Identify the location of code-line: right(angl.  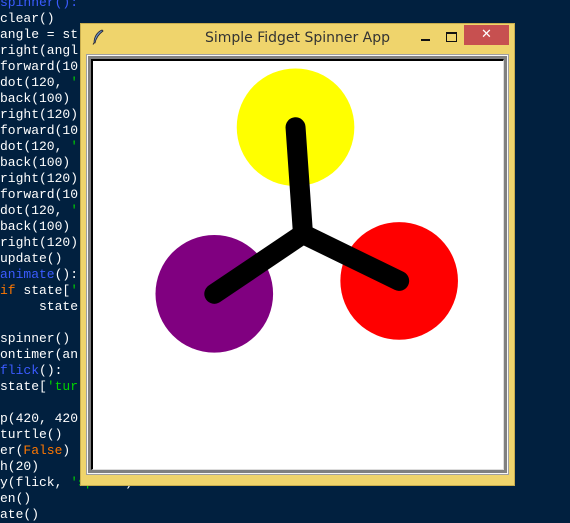
(39, 51).